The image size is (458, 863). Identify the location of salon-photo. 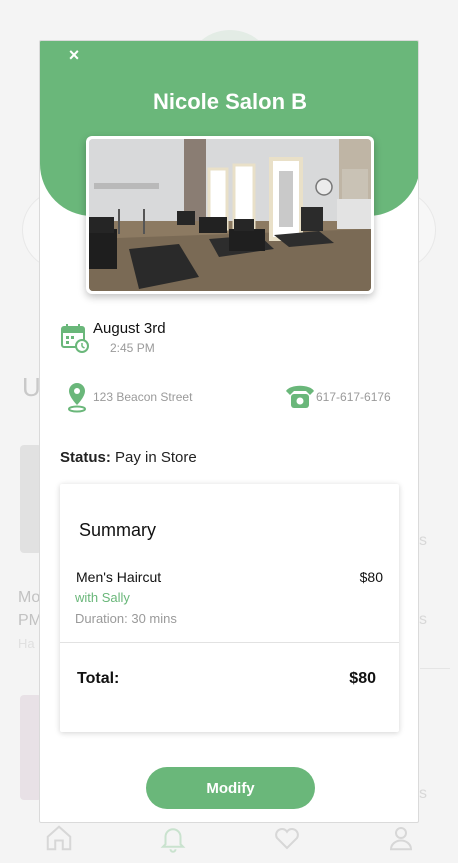
(230, 215).